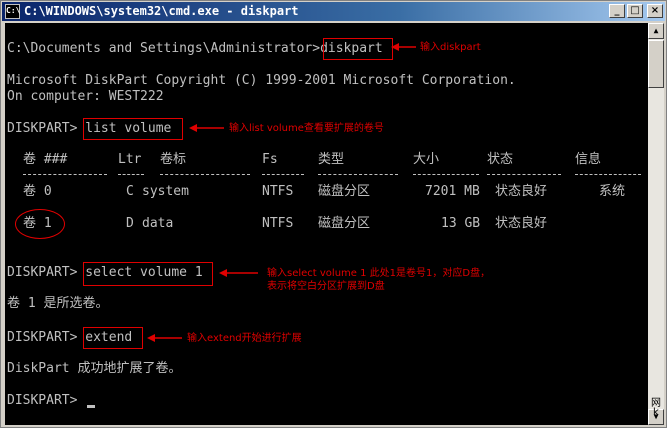 The image size is (667, 428). I want to click on table-header-type: 类型, so click(331, 159).